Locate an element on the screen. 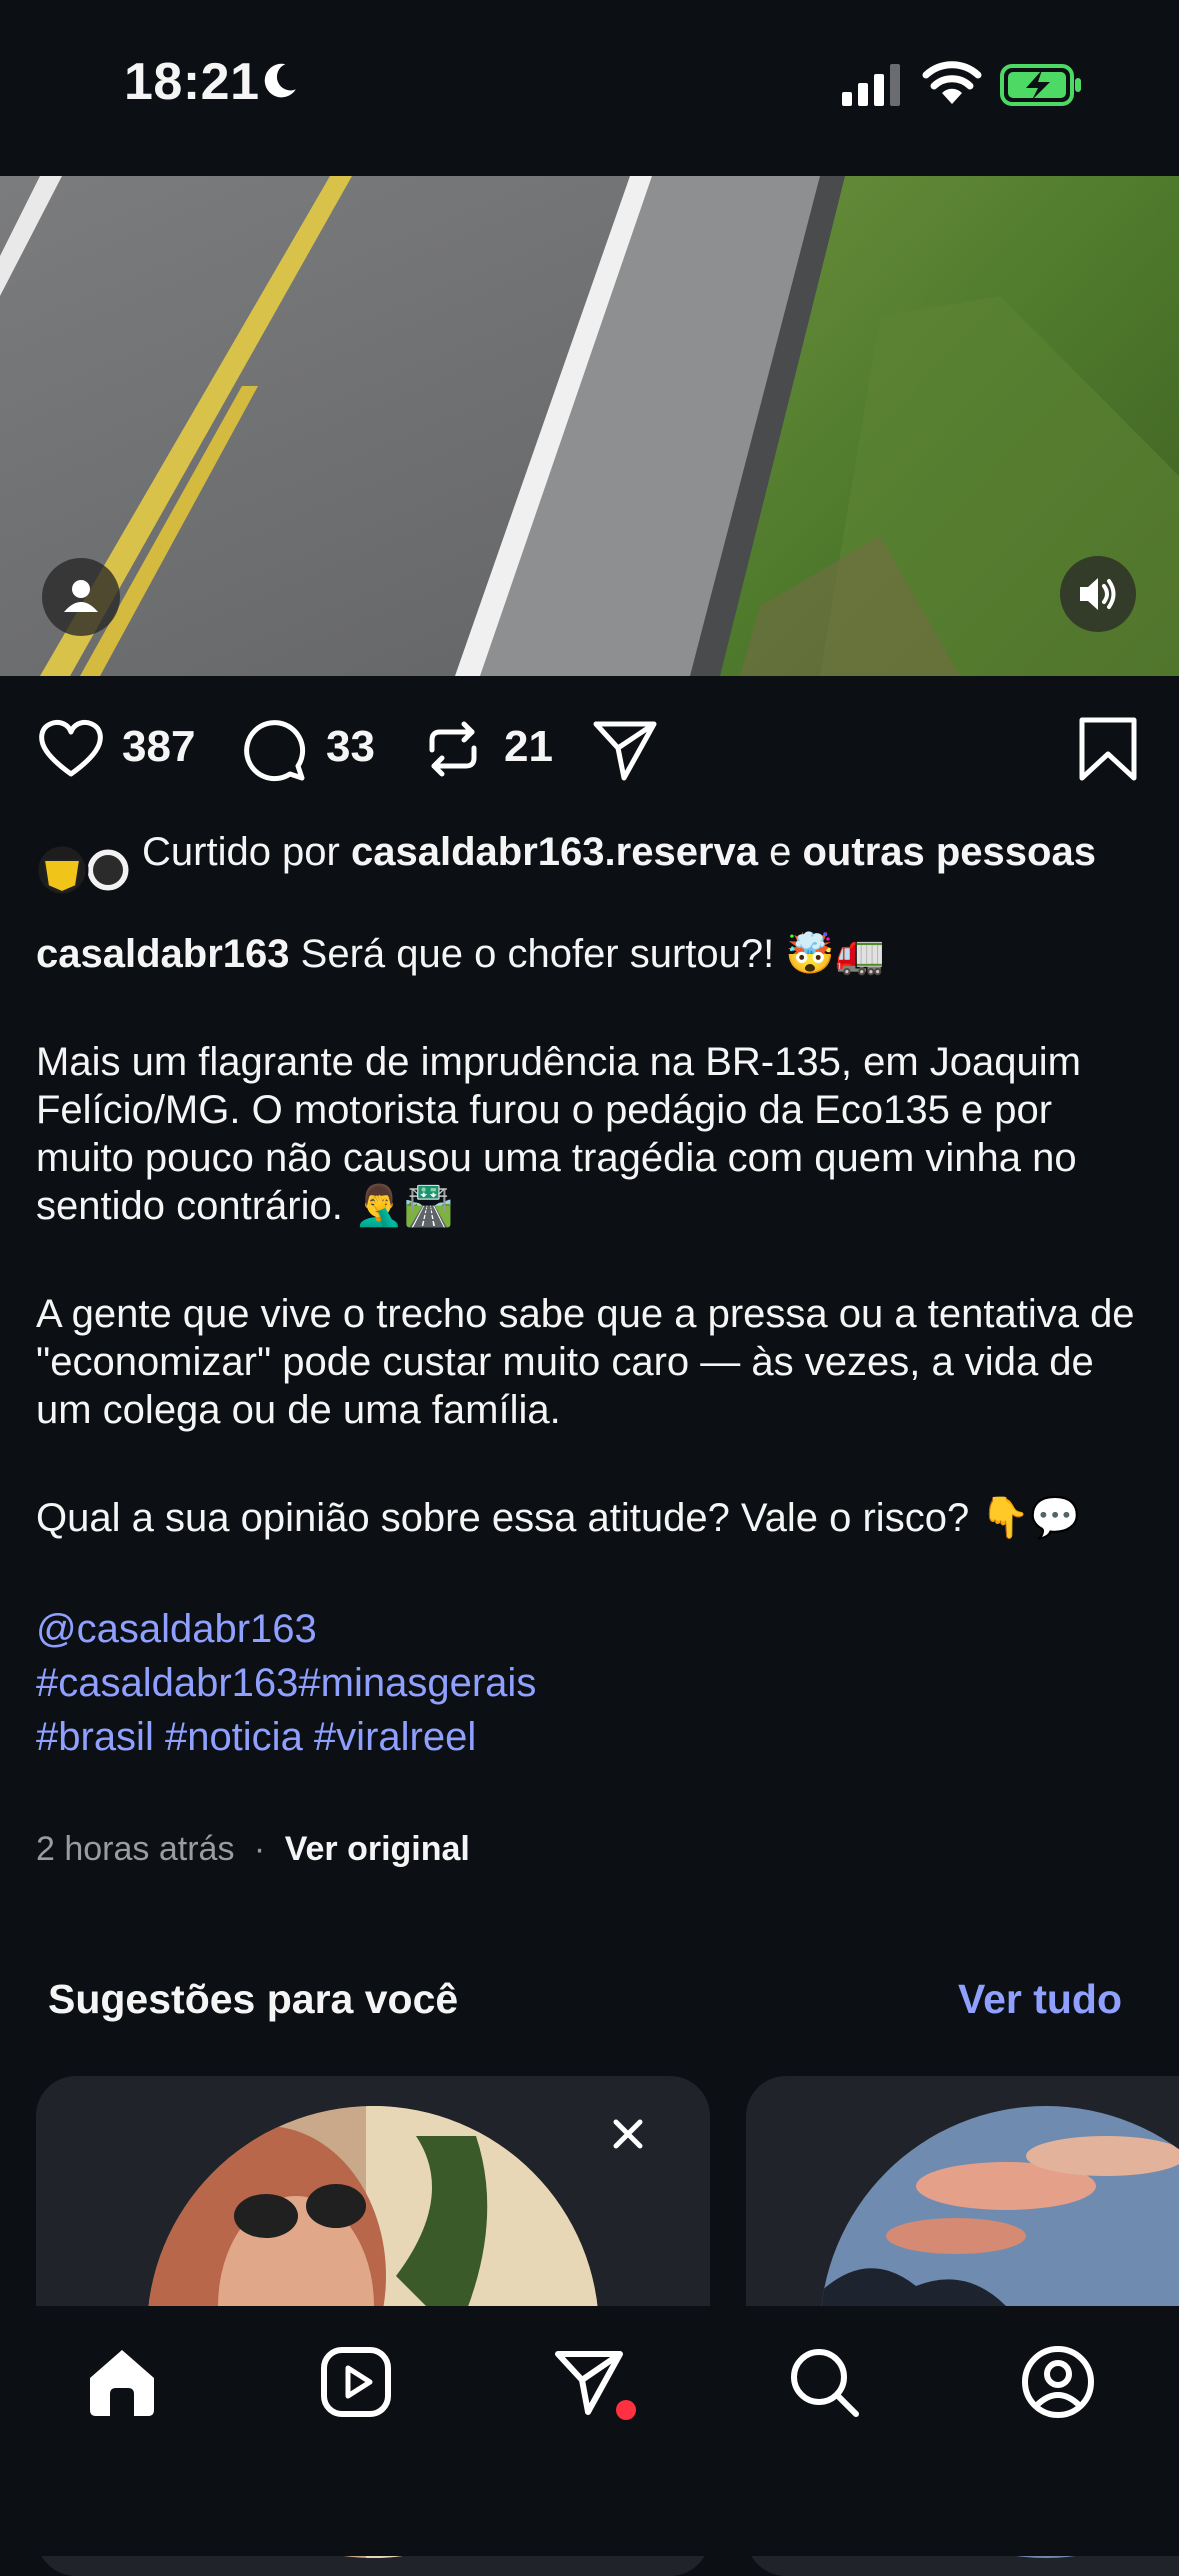 The width and height of the screenshot is (1179, 2576). user-tag-icon is located at coordinates (81, 596).